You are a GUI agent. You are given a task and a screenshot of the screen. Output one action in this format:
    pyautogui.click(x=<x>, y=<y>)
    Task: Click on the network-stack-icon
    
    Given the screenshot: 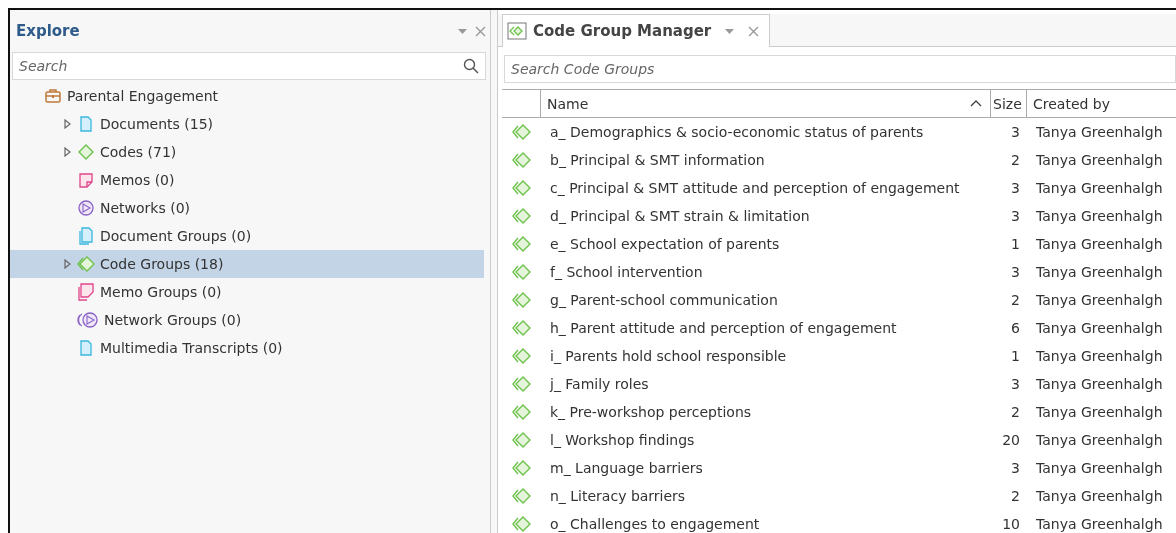 What is the action you would take?
    pyautogui.click(x=88, y=320)
    